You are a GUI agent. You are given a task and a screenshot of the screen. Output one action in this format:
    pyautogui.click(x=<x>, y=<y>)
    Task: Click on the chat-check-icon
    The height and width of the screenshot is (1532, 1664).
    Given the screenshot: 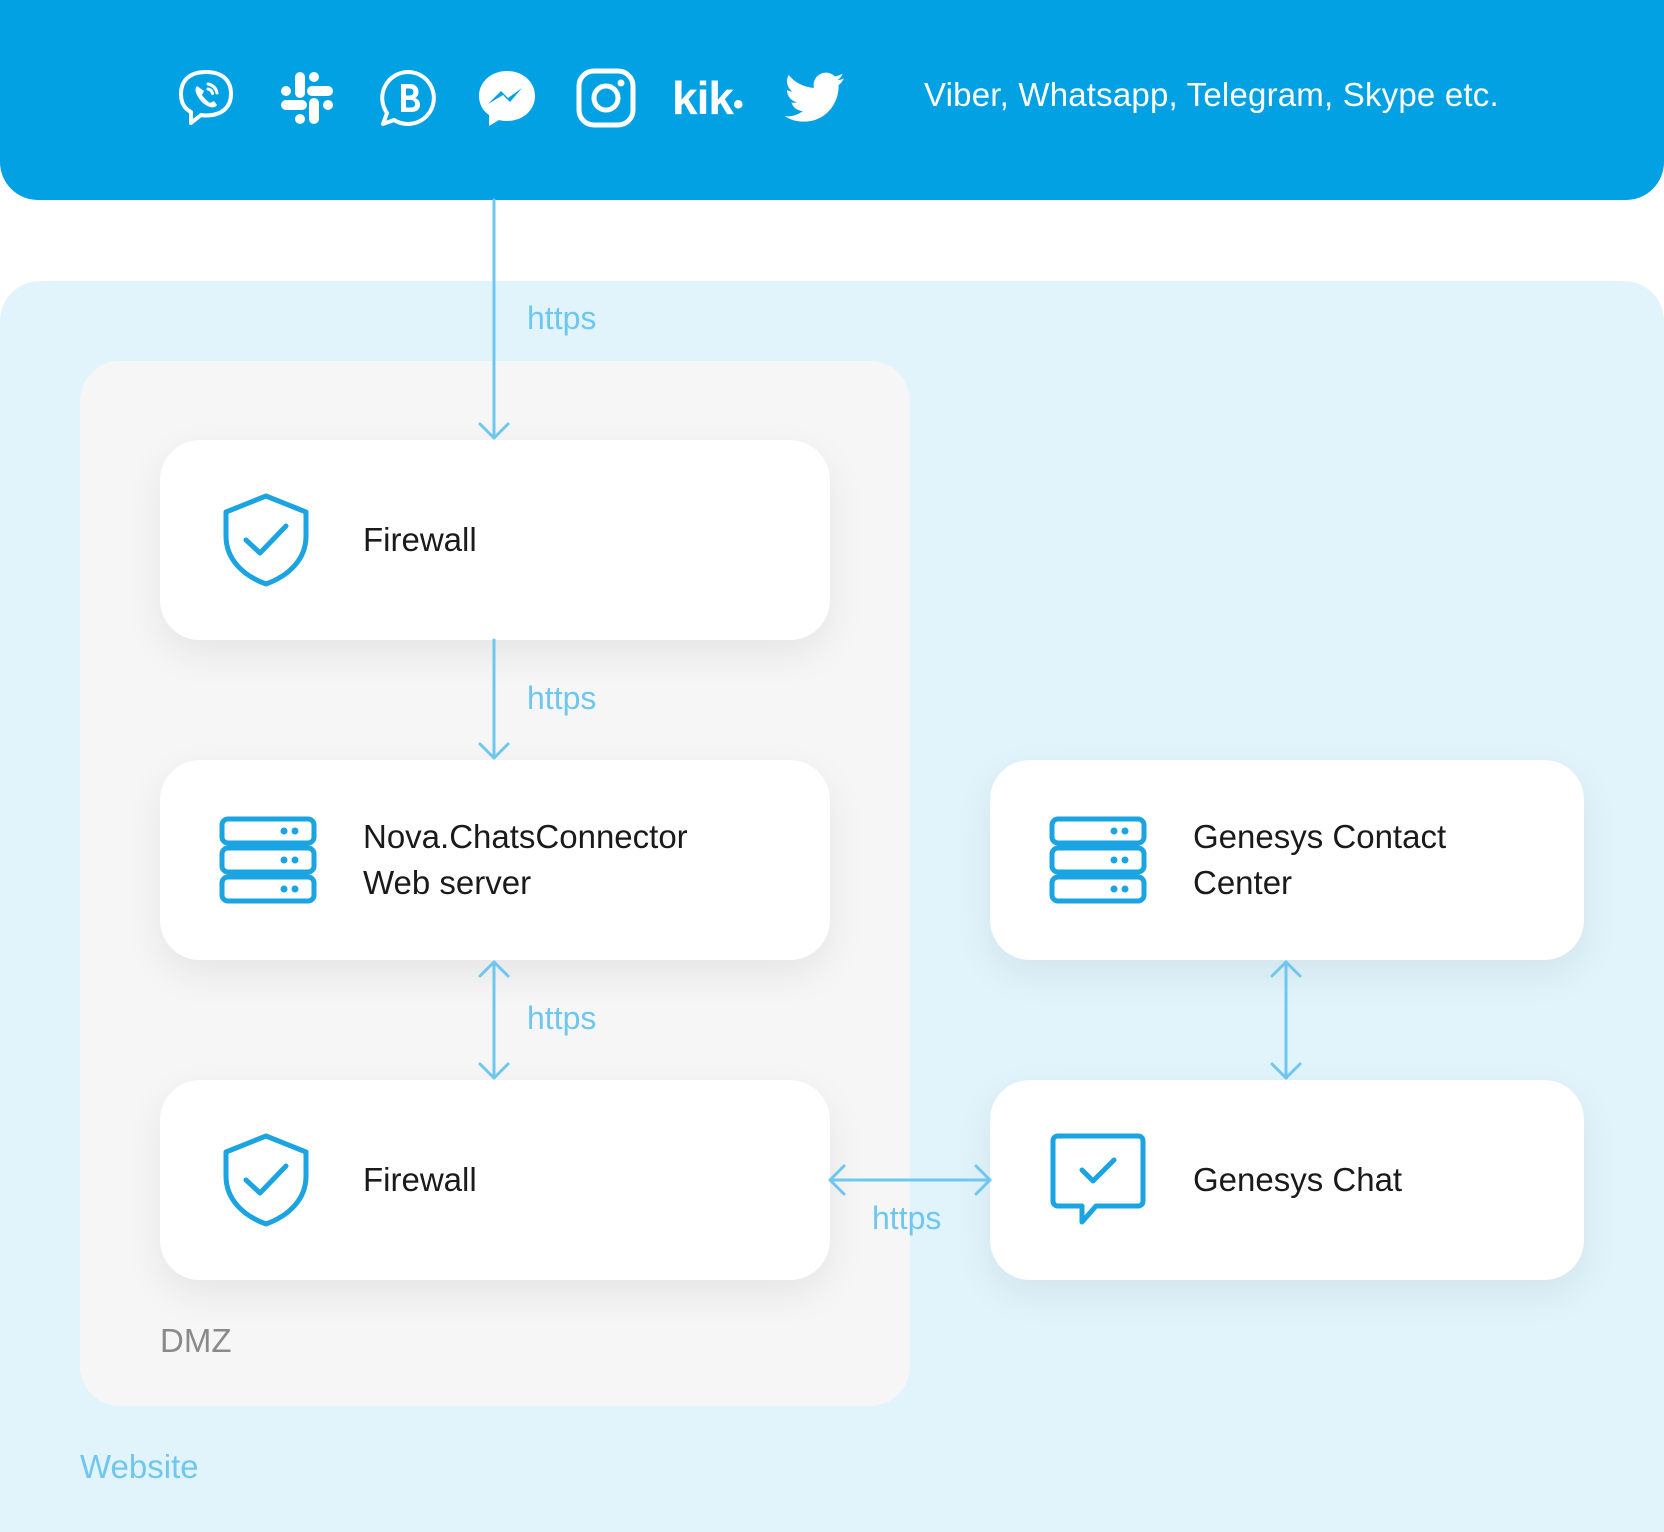 What is the action you would take?
    pyautogui.click(x=1098, y=1179)
    